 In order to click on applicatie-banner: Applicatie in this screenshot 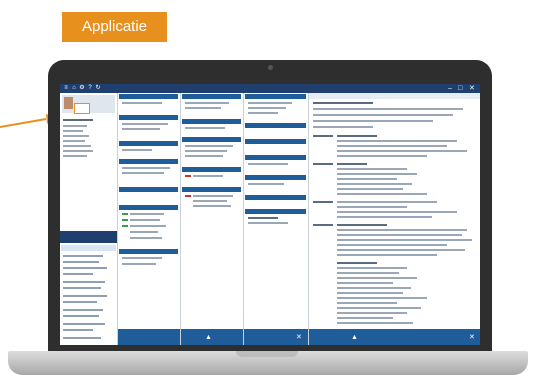, I will do `click(114, 27)`.